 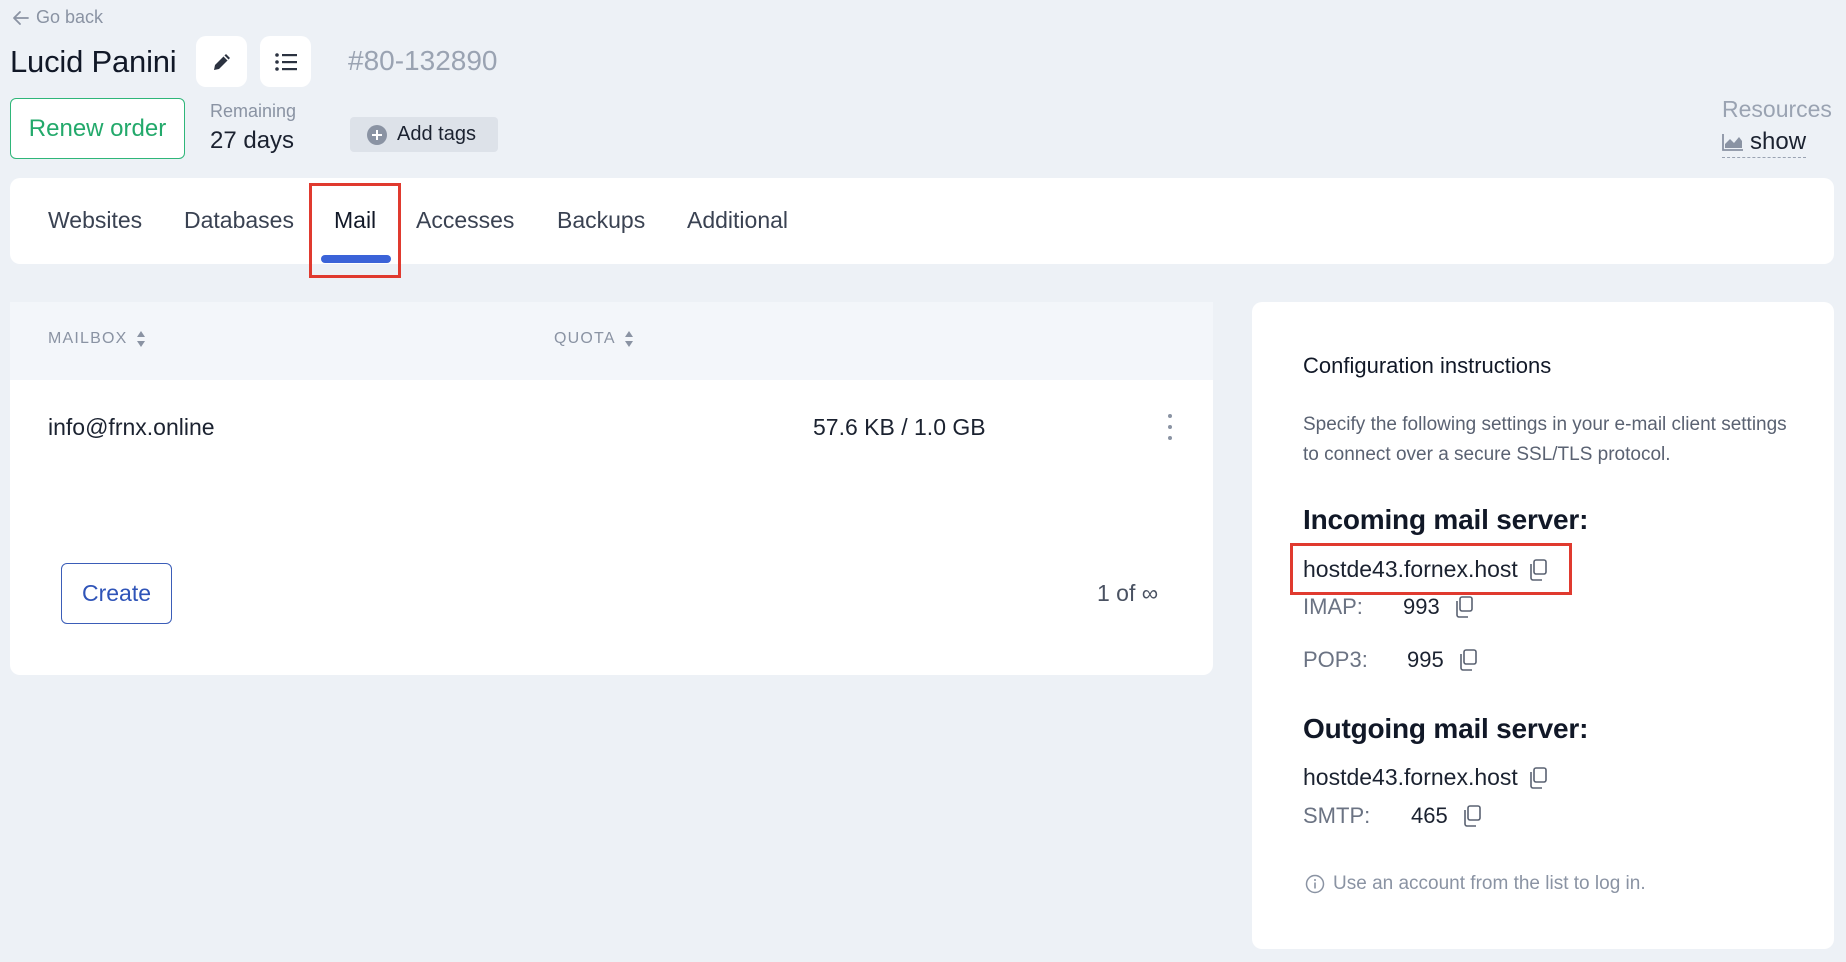 I want to click on tab-databases: Databases, so click(x=239, y=220).